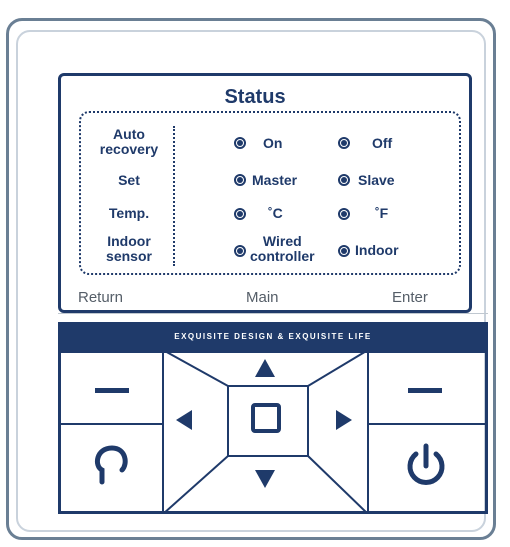 This screenshot has width=510, height=547. I want to click on power-icon, so click(426, 464).